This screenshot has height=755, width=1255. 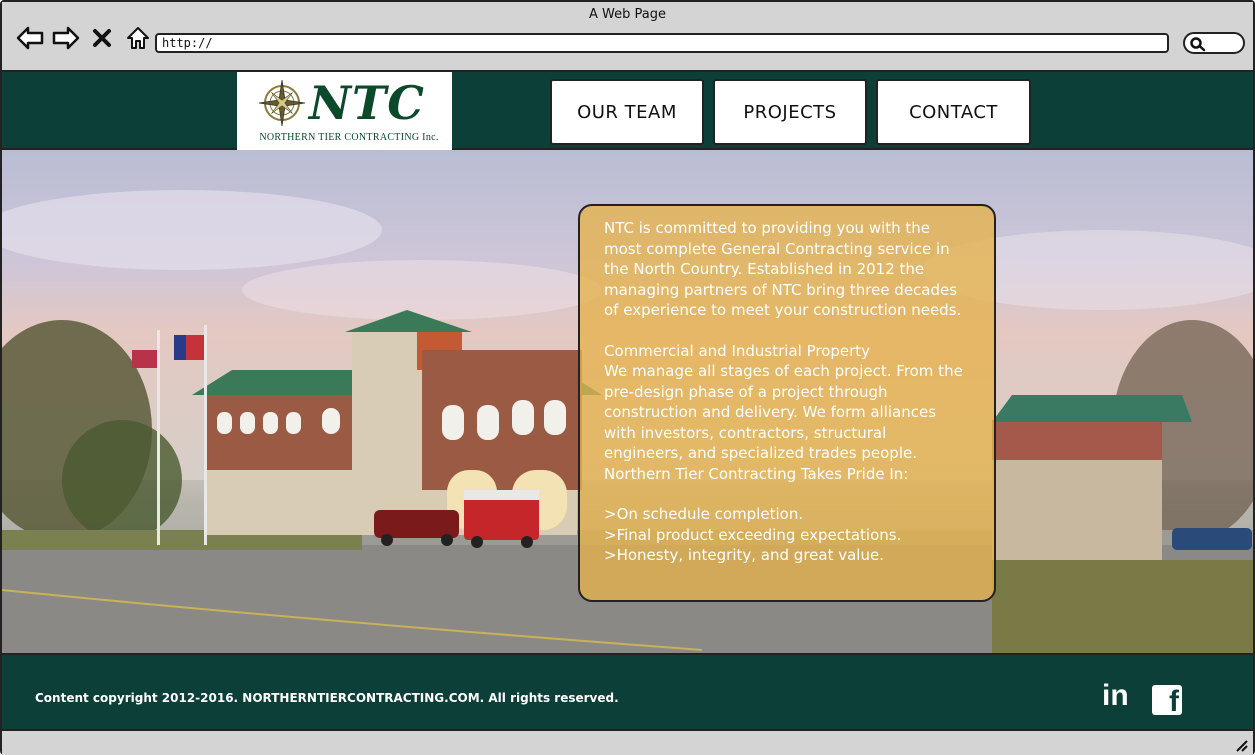 What do you see at coordinates (1241, 745) in the screenshot?
I see `resize-grip-icon` at bounding box center [1241, 745].